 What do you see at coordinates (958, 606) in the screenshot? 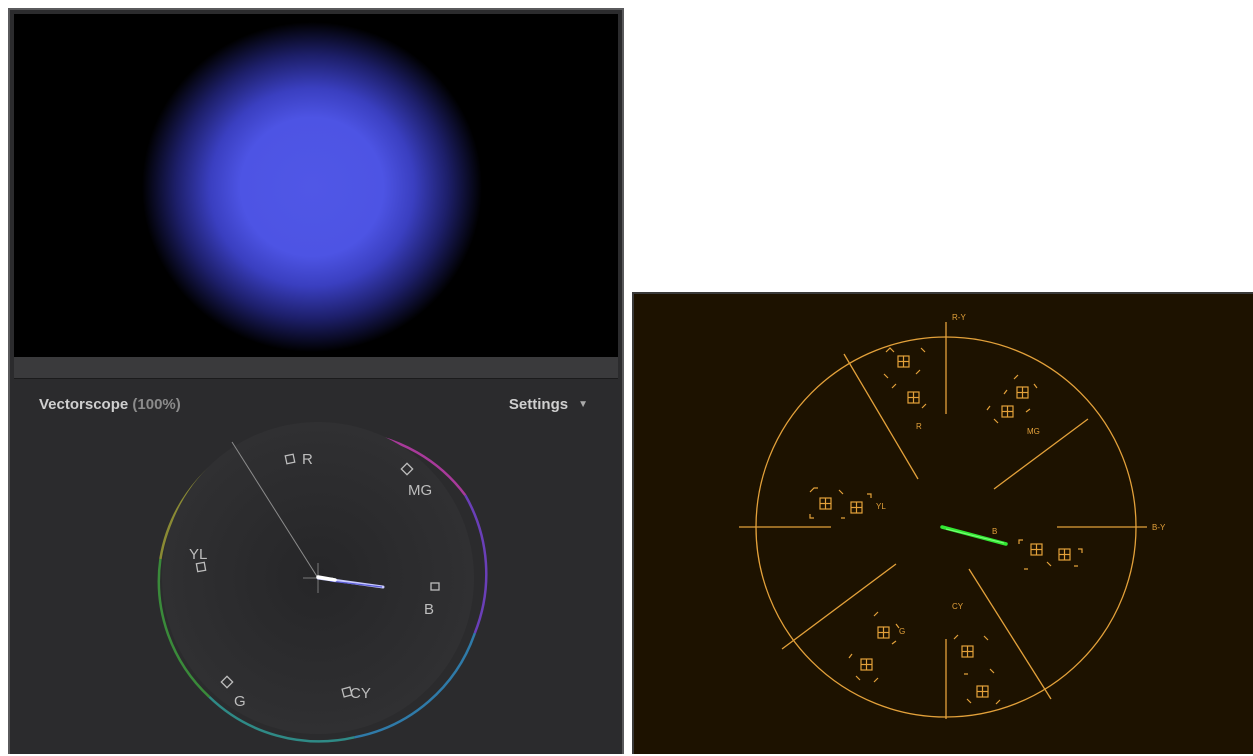
I see `target-cy-label-right: CY` at bounding box center [958, 606].